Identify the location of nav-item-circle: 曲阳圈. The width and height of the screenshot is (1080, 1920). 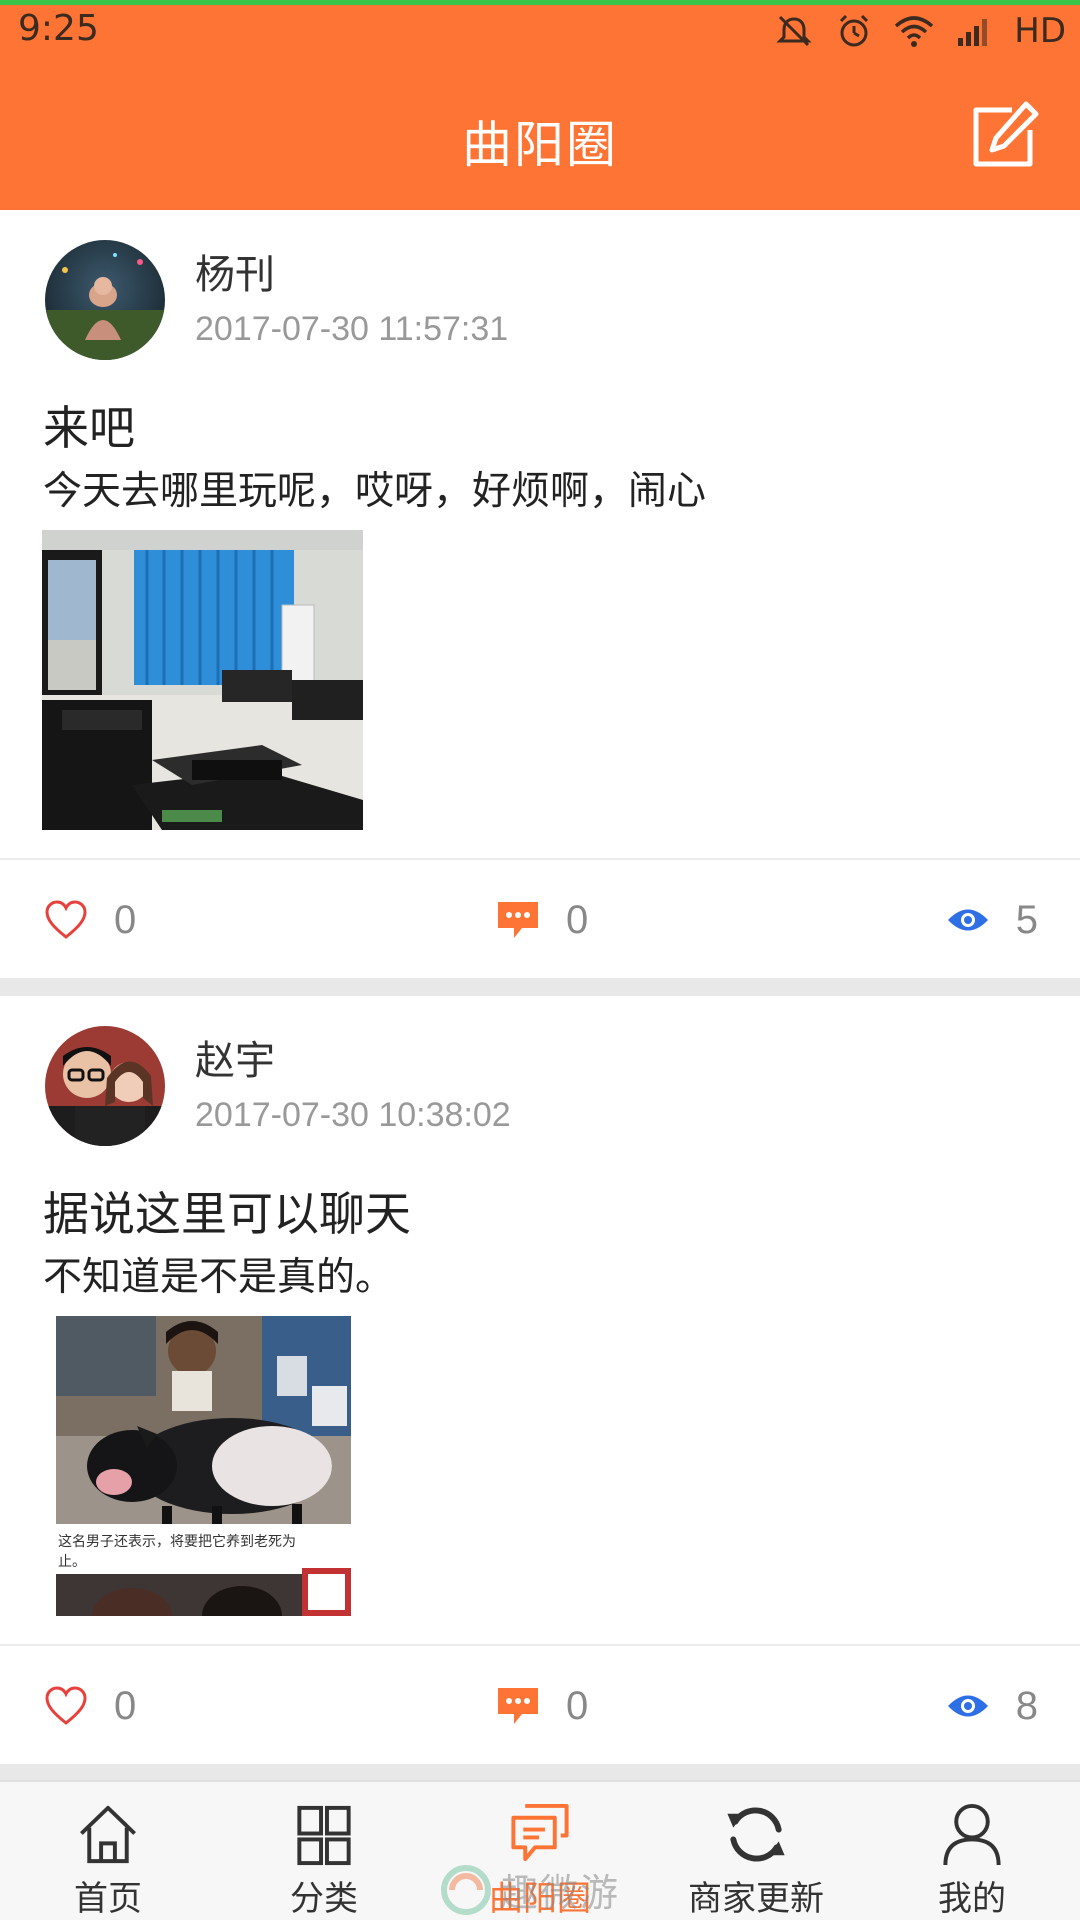
(540, 1851).